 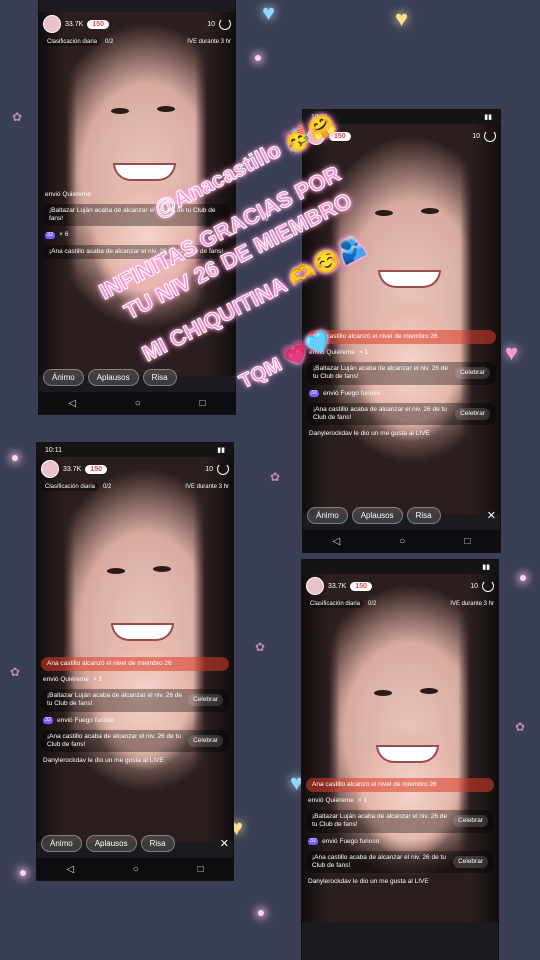 What do you see at coordinates (400, 567) in the screenshot?
I see `status-bar: ▮▮` at bounding box center [400, 567].